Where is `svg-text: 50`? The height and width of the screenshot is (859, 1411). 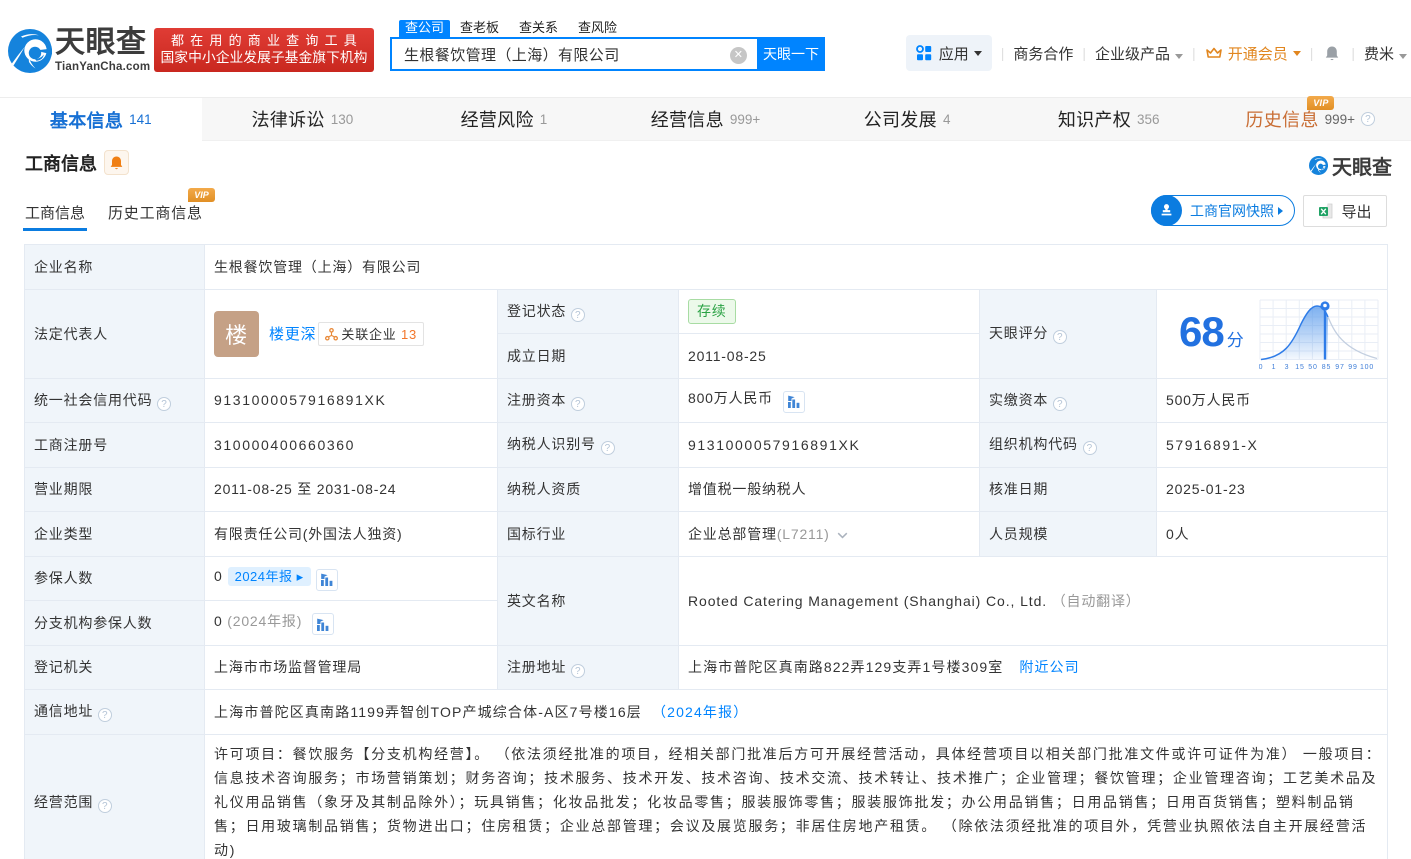
svg-text: 50 is located at coordinates (1312, 367).